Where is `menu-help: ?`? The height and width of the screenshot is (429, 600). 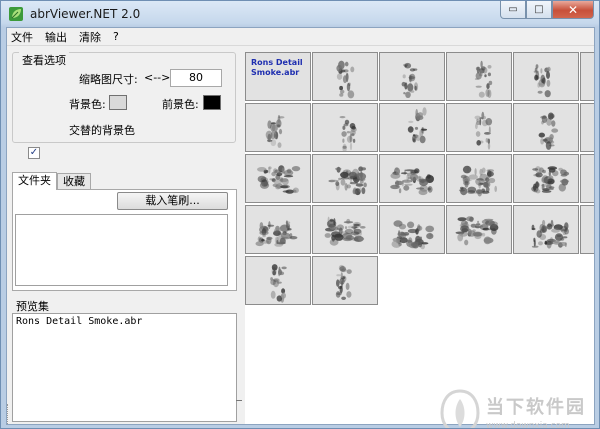 menu-help: ? is located at coordinates (116, 36).